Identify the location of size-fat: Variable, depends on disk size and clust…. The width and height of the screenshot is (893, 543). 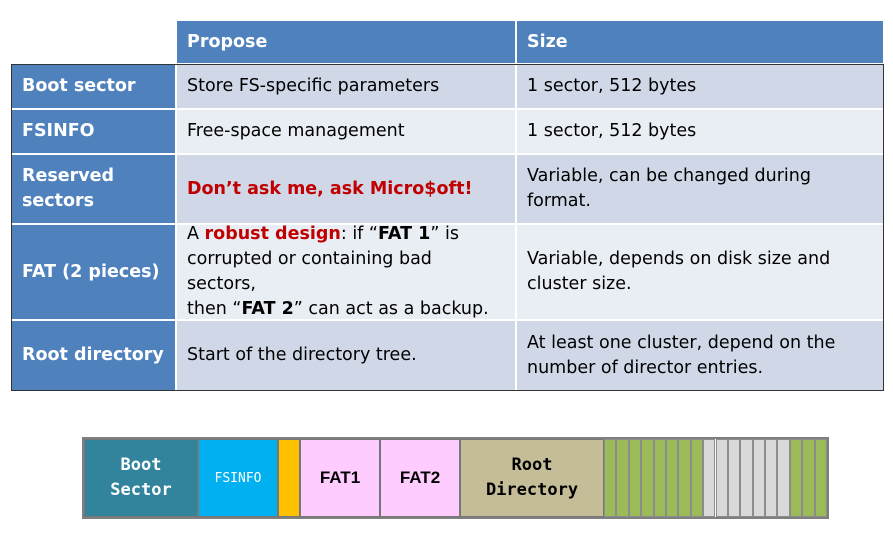
(700, 272).